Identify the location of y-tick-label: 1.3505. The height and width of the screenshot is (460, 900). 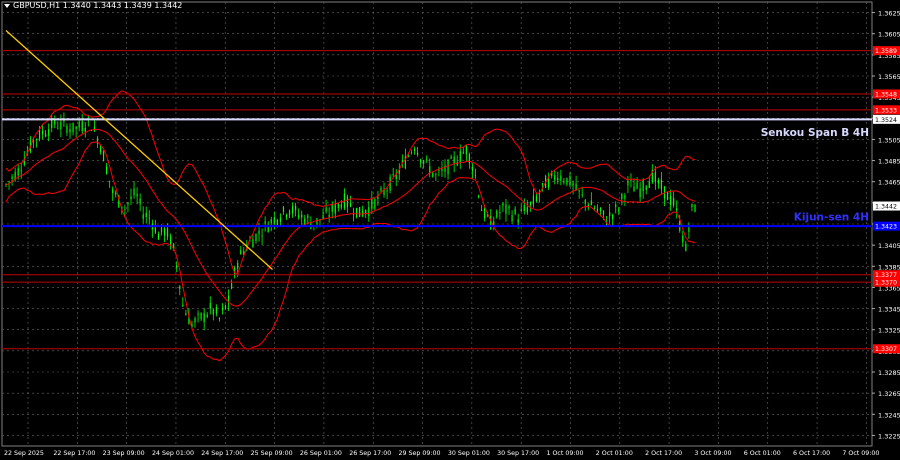
(889, 140).